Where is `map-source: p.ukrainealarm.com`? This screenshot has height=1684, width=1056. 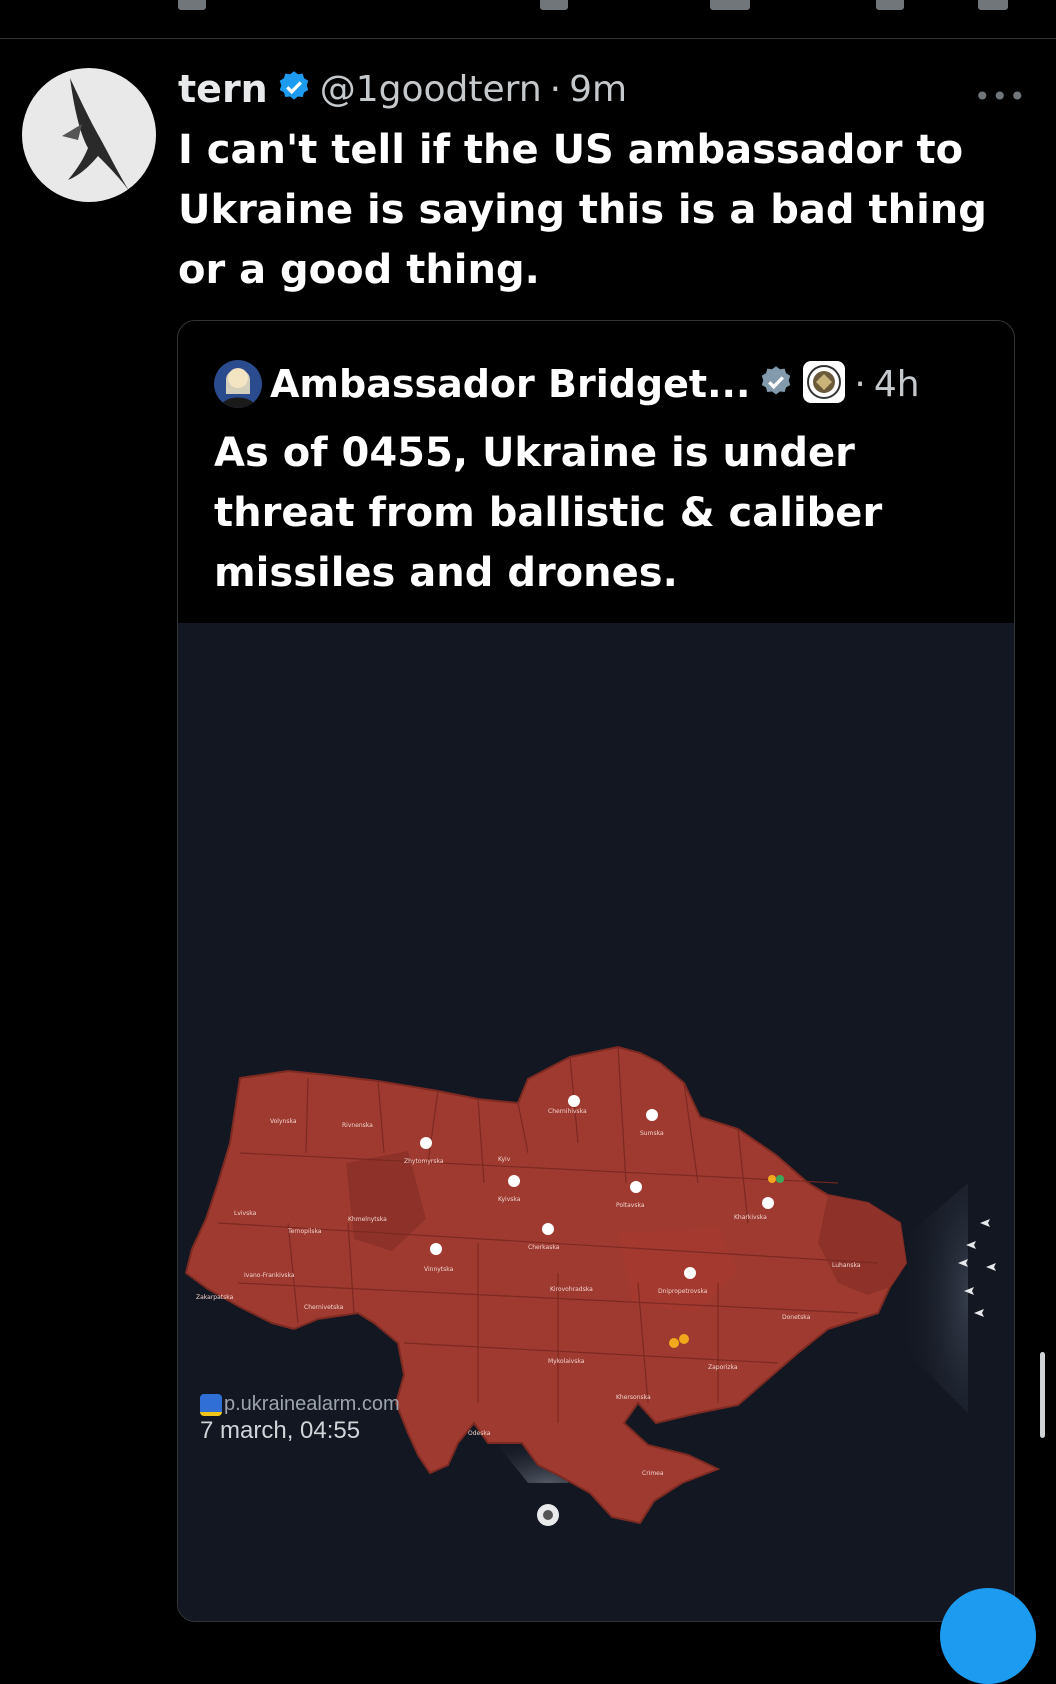
map-source: p.ukrainealarm.com is located at coordinates (300, 1404).